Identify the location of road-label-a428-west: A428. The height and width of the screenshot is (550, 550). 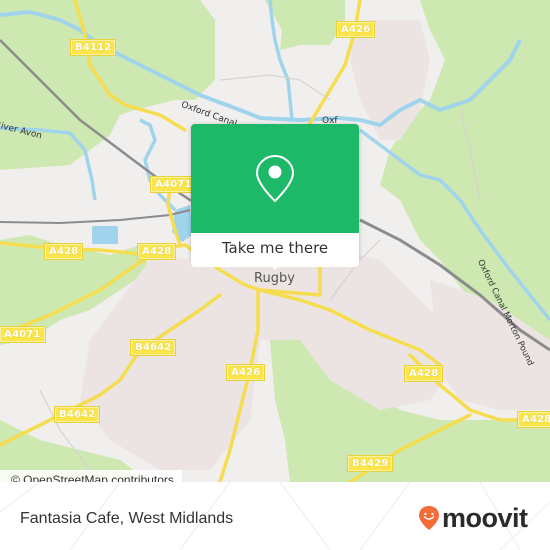
(63, 251).